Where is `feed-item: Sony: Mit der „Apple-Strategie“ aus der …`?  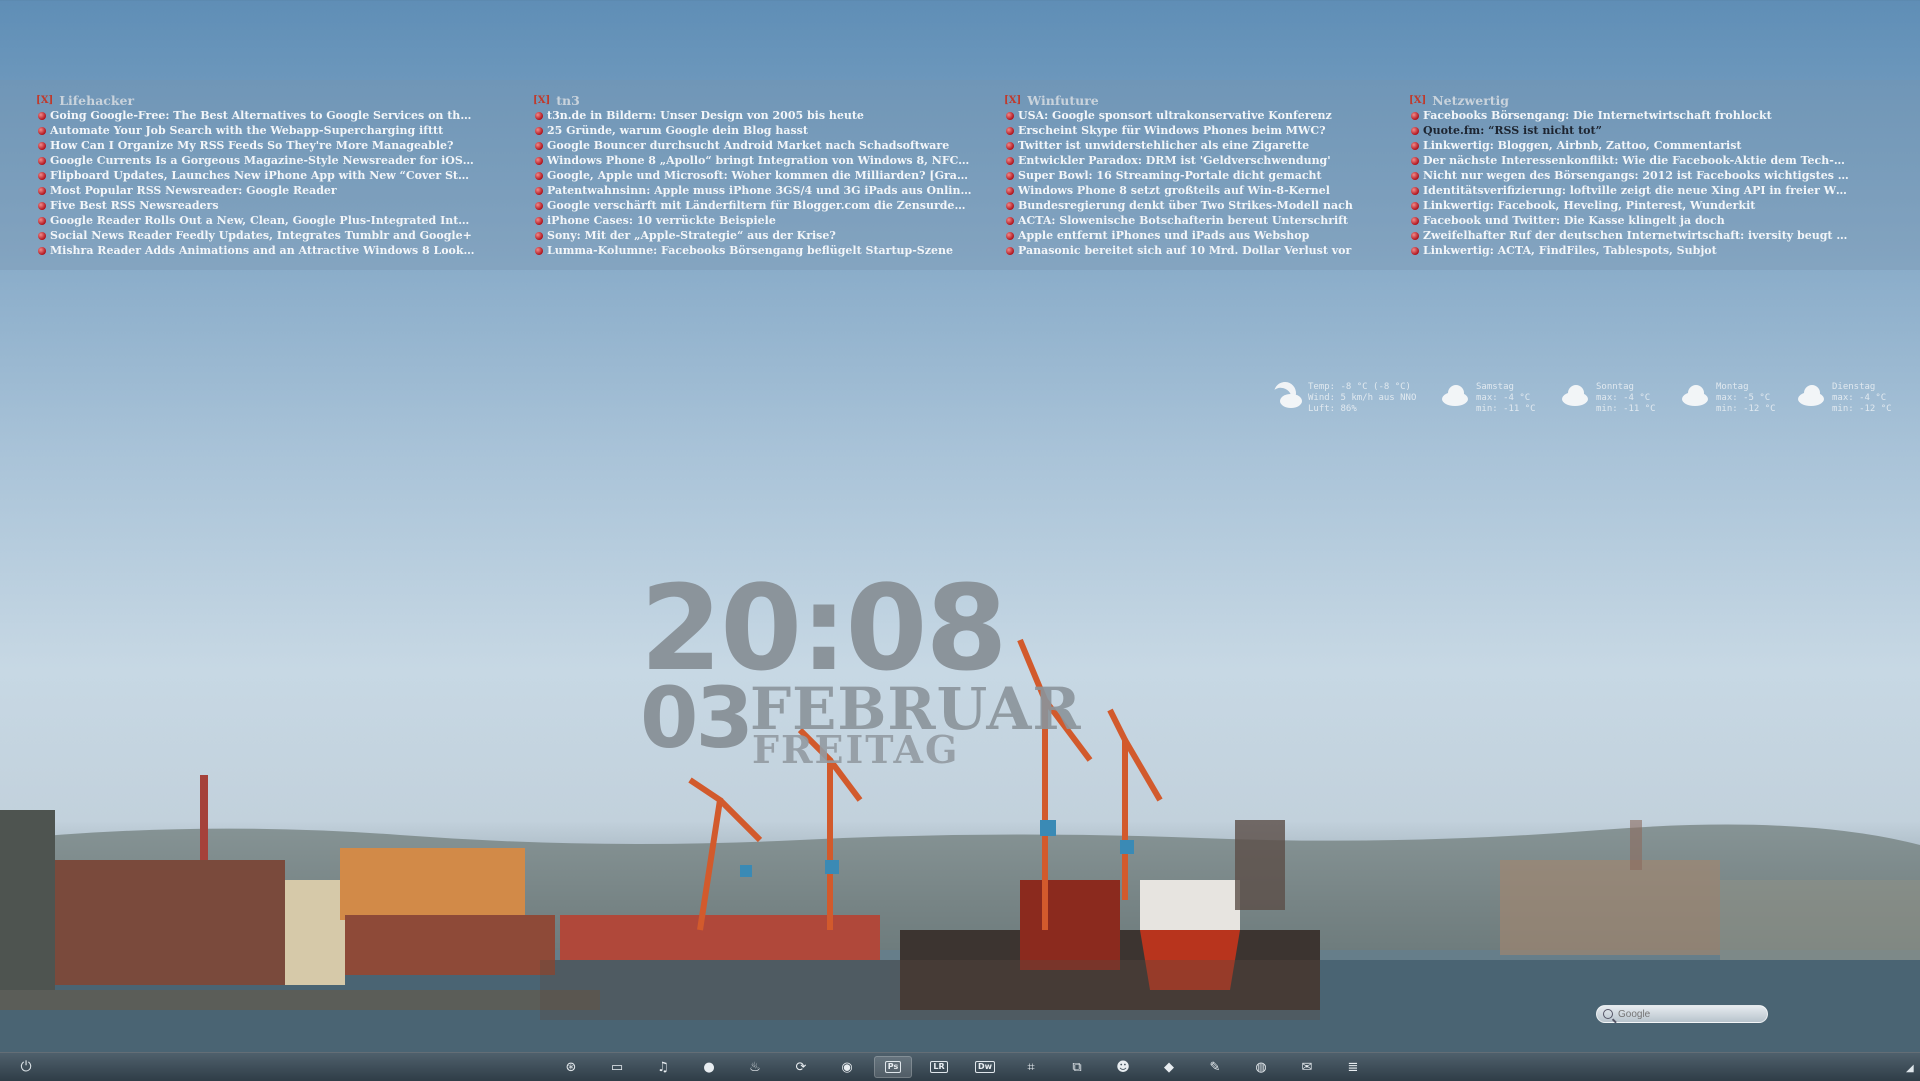 feed-item: Sony: Mit der „Apple-Strategie“ aus der … is located at coordinates (753, 235).